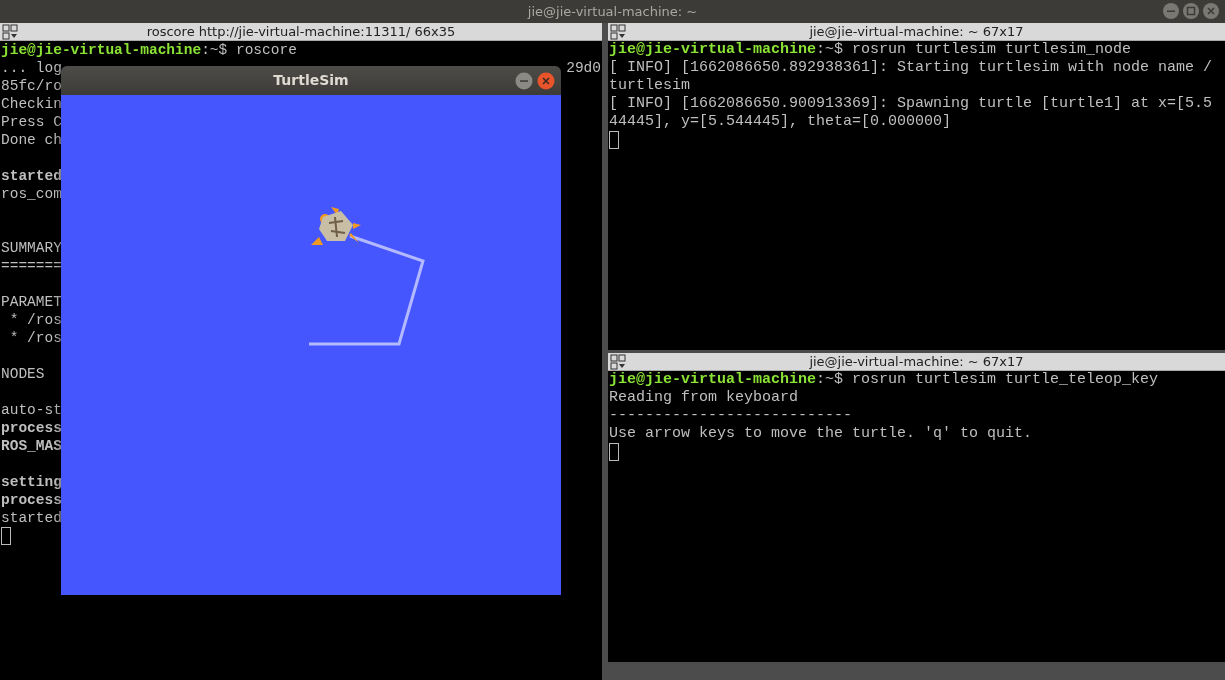 The height and width of the screenshot is (680, 1225). I want to click on terminal-line: setting, so click(31, 482).